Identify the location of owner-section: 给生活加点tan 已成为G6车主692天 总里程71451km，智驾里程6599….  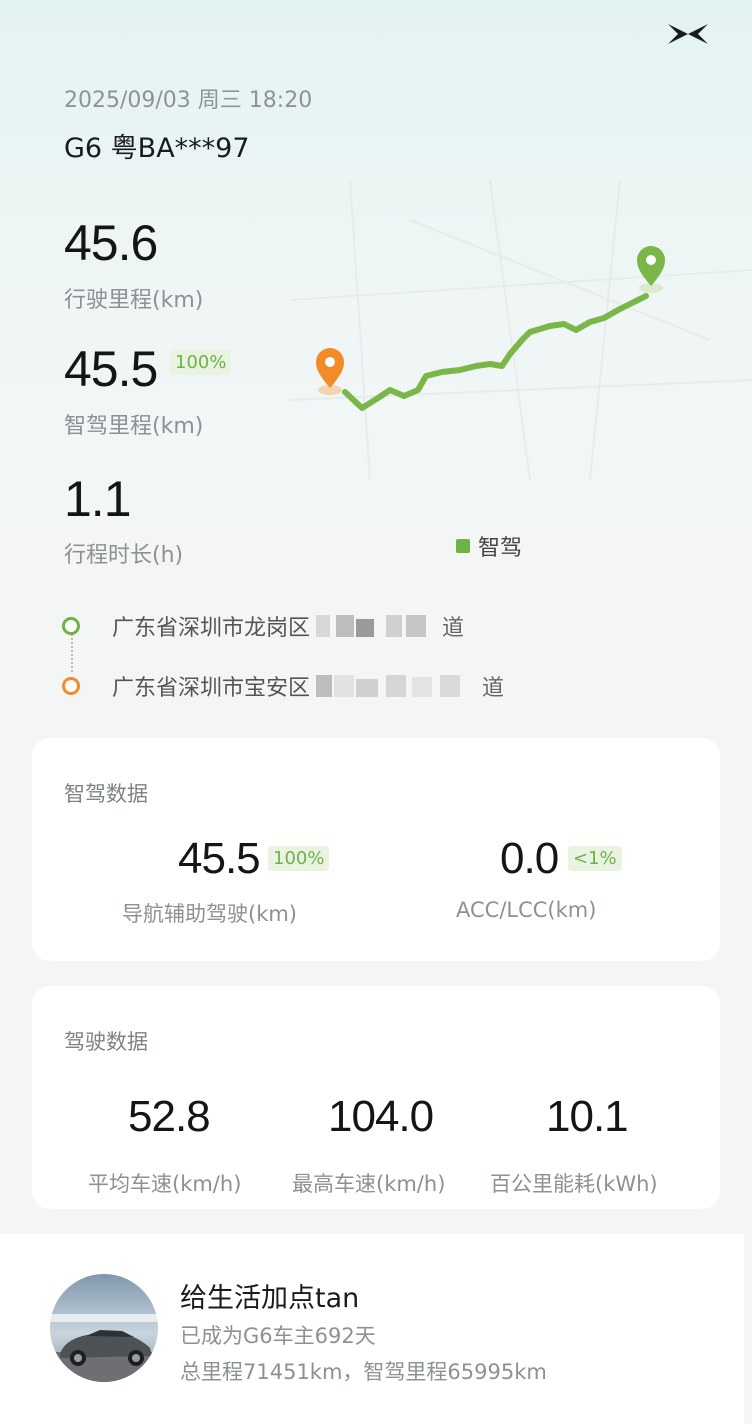
(372, 1329).